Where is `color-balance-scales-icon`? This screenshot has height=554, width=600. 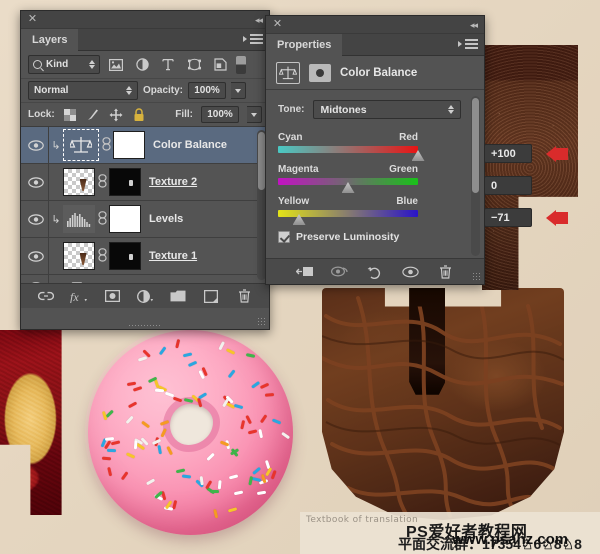 color-balance-scales-icon is located at coordinates (288, 72).